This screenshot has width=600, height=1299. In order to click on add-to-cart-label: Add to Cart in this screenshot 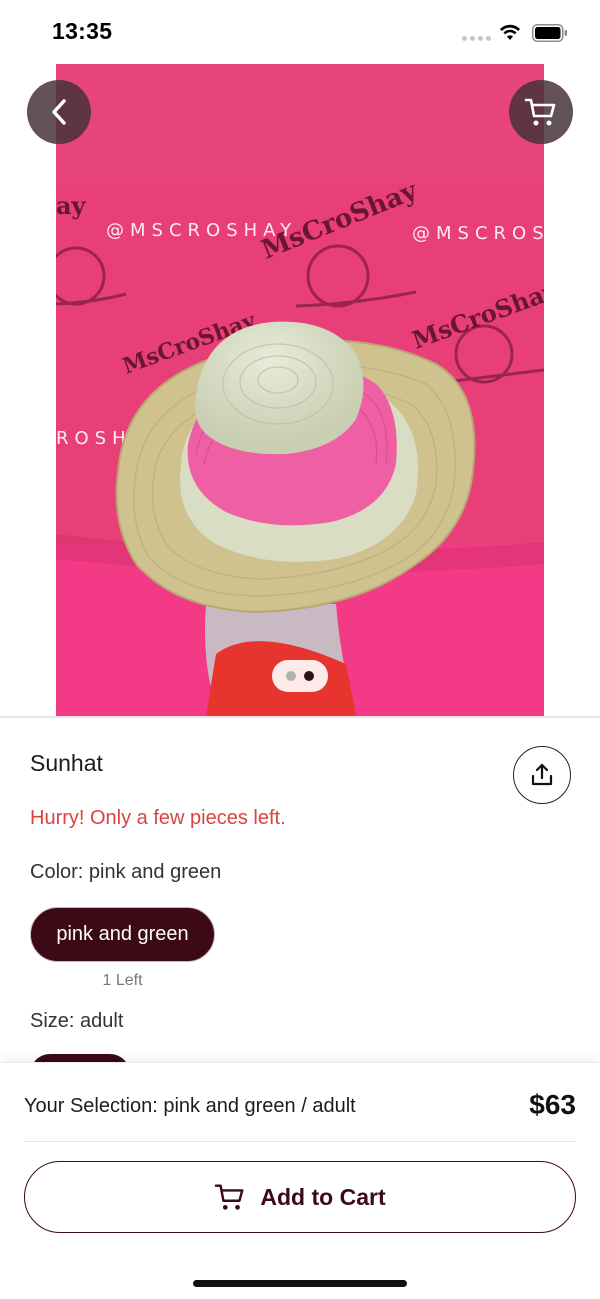, I will do `click(323, 1196)`.